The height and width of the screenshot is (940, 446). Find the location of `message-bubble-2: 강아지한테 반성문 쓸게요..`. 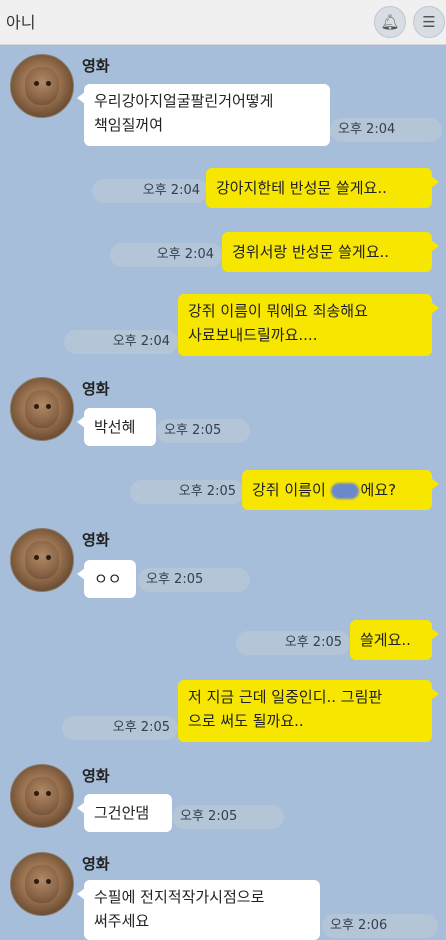

message-bubble-2: 강아지한테 반성문 쓸게요.. is located at coordinates (322, 188).